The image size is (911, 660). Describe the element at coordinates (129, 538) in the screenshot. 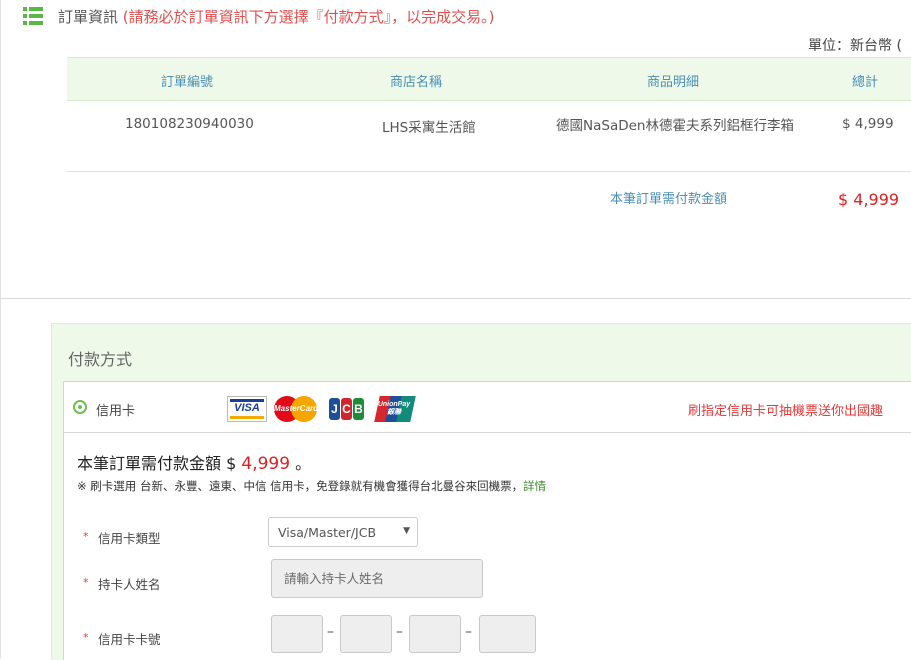

I see `card-type-label: 信用卡類型` at that location.